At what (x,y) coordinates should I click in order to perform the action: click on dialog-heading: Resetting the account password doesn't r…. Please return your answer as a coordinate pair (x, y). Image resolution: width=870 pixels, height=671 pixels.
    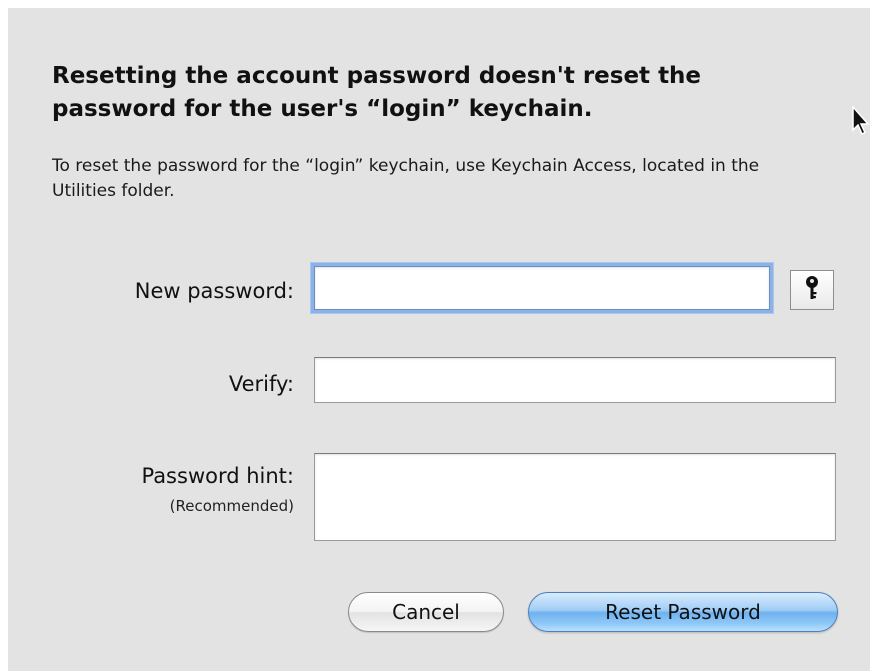
    Looking at the image, I should click on (377, 92).